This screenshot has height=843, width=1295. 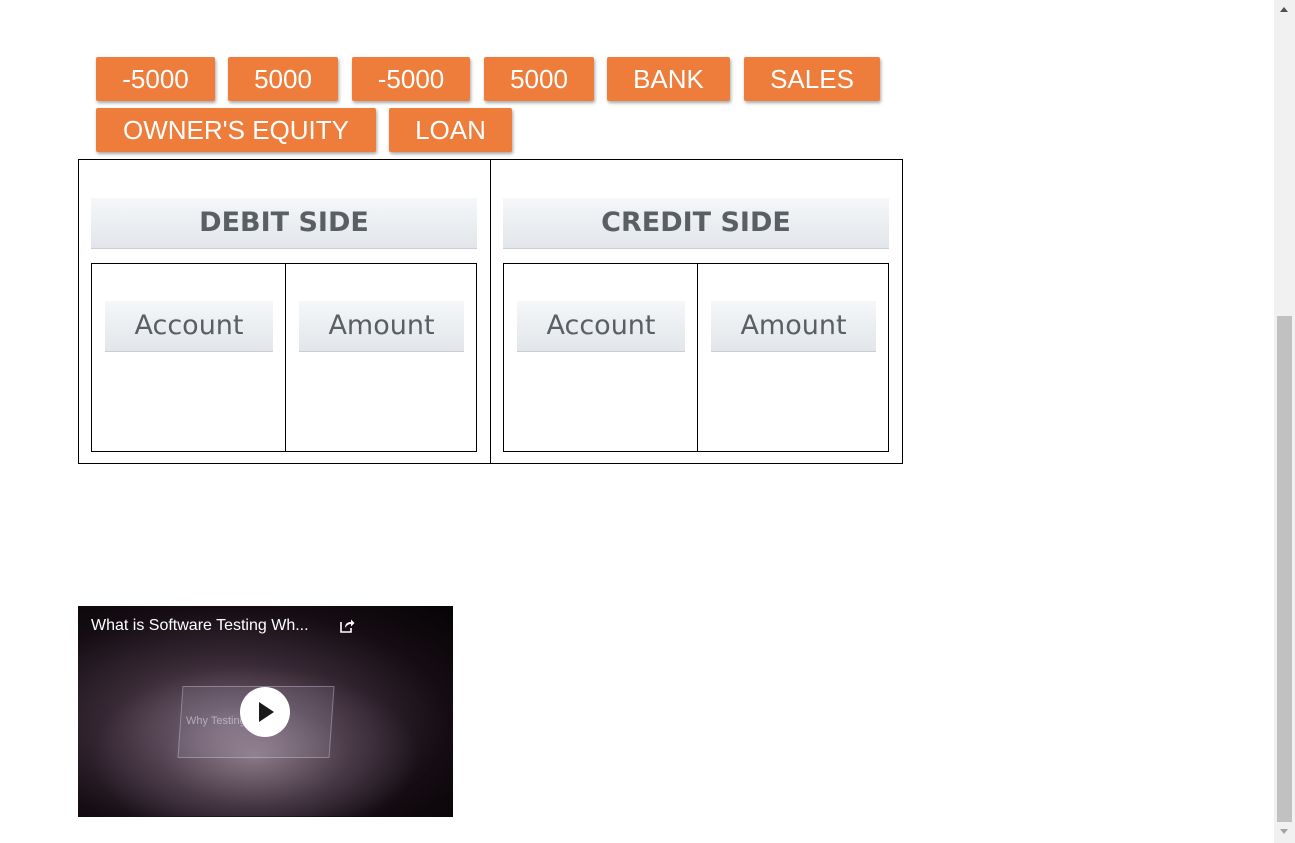 What do you see at coordinates (189, 326) in the screenshot?
I see `debit-account-header: Account` at bounding box center [189, 326].